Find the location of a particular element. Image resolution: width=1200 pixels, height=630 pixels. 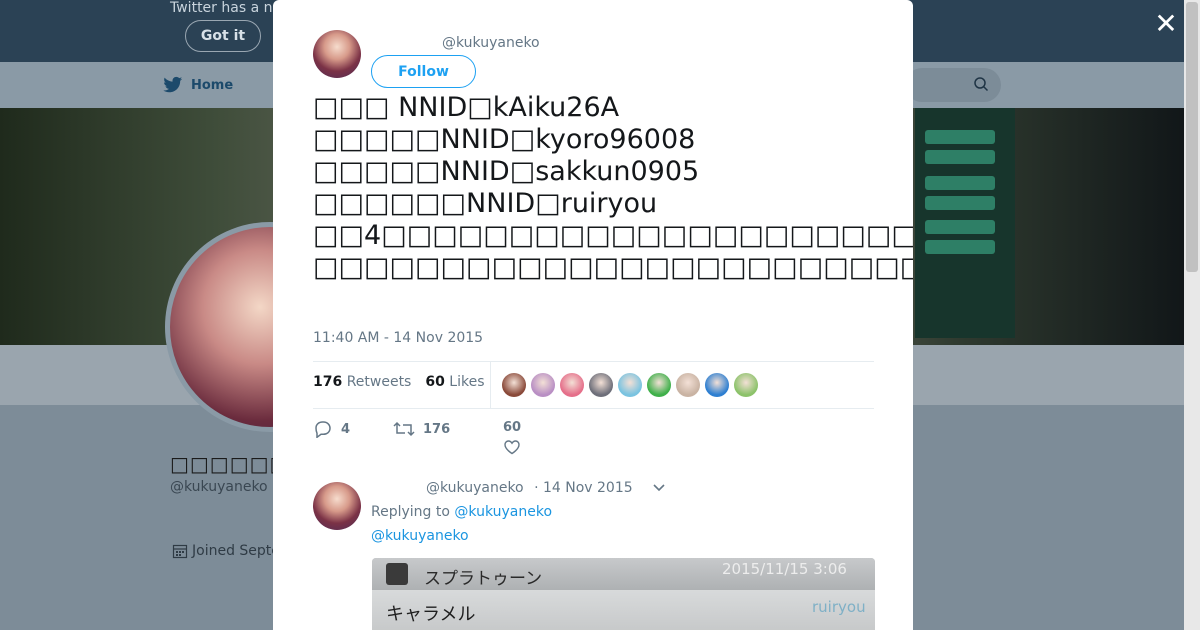

tweet-line: □□□□□□NNID□ruiryou is located at coordinates (485, 203).